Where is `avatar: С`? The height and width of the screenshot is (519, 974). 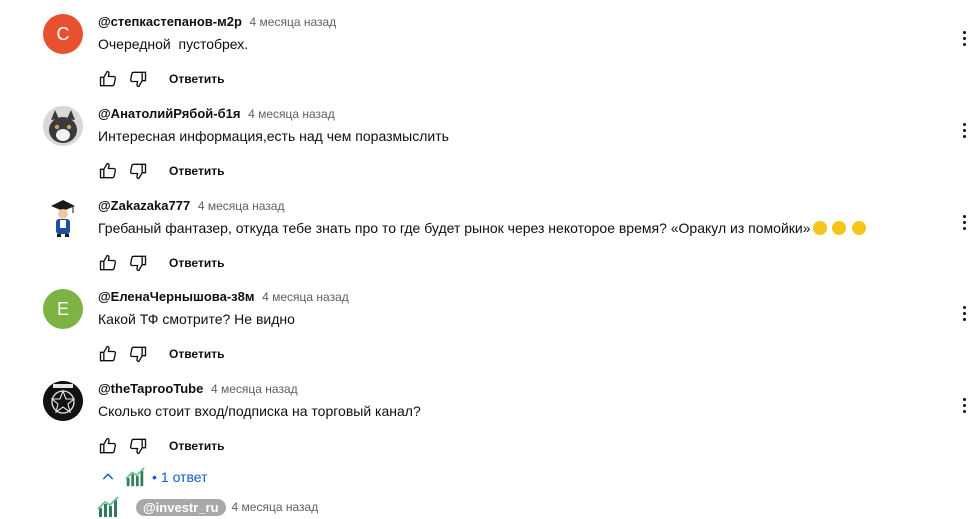 avatar: С is located at coordinates (63, 34).